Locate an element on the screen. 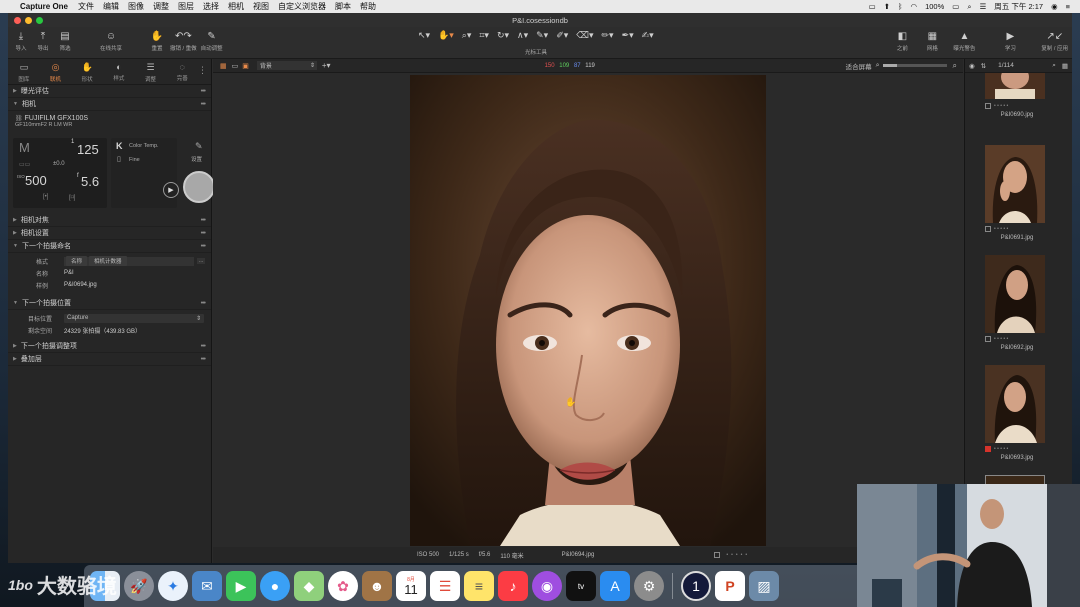  sort-icon: ⇅ is located at coordinates (983, 66).